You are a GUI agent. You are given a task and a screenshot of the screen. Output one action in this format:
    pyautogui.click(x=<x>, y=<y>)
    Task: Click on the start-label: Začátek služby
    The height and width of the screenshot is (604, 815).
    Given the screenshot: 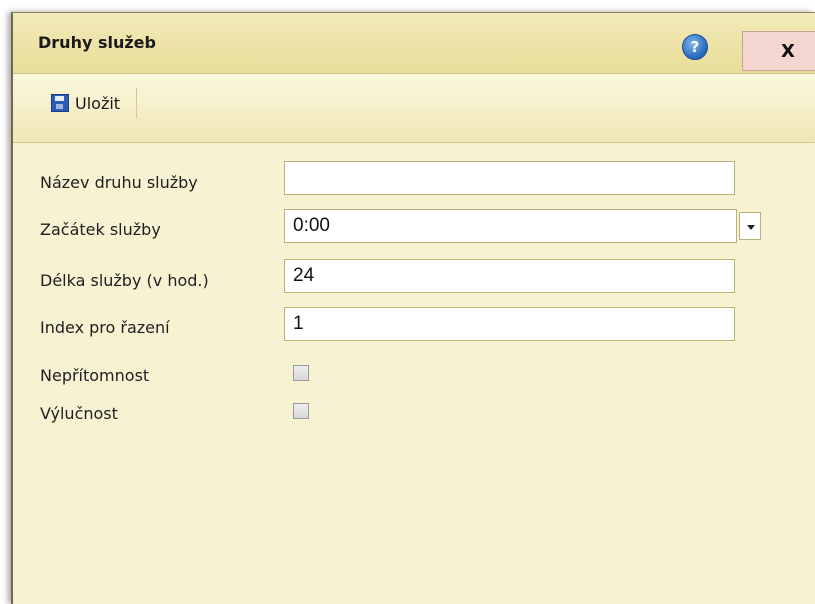 What is the action you would take?
    pyautogui.click(x=100, y=229)
    